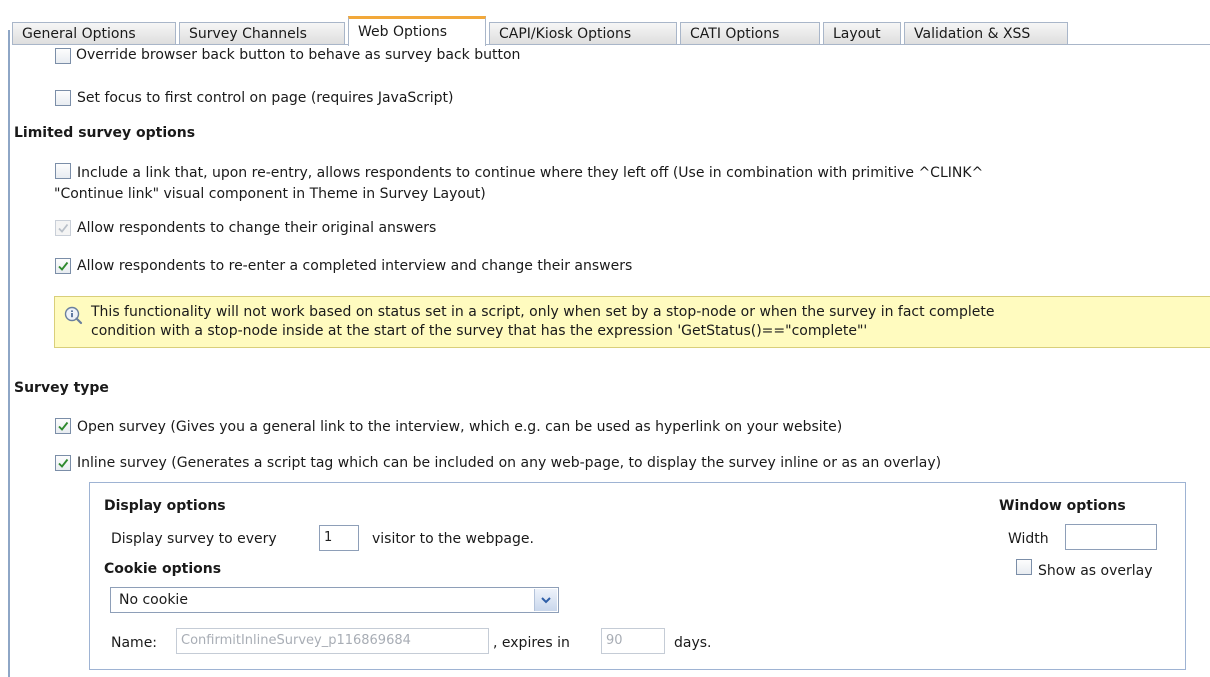 This screenshot has width=1210, height=677. Describe the element at coordinates (165, 506) in the screenshot. I see `display-options-heading: Display options` at that location.